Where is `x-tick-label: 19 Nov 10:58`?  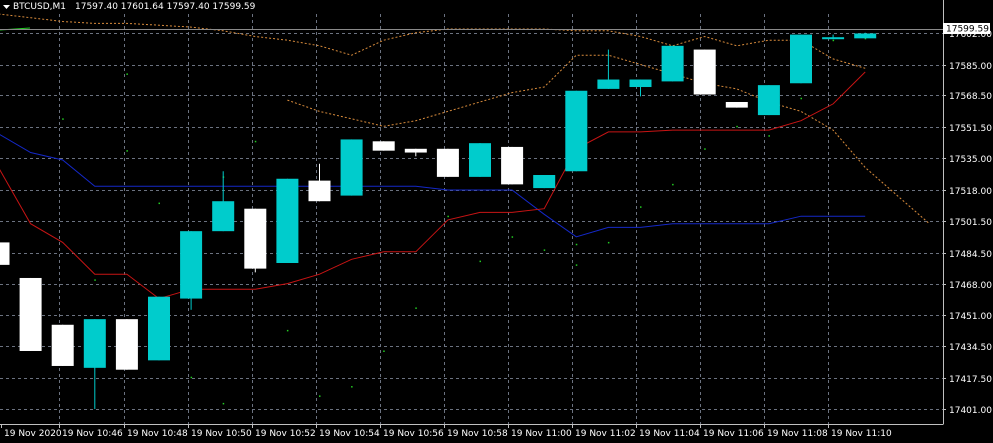 x-tick-label: 19 Nov 10:58 is located at coordinates (477, 434).